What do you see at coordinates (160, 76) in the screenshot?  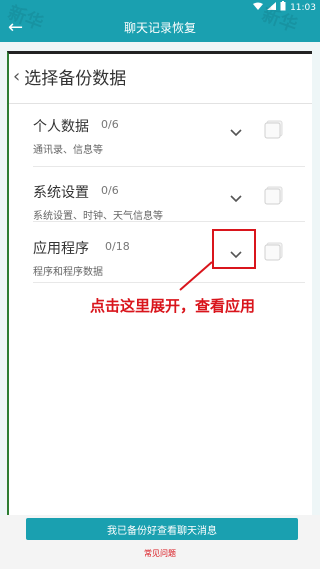 I see `sheet-header: ‹ 选择备份数据` at bounding box center [160, 76].